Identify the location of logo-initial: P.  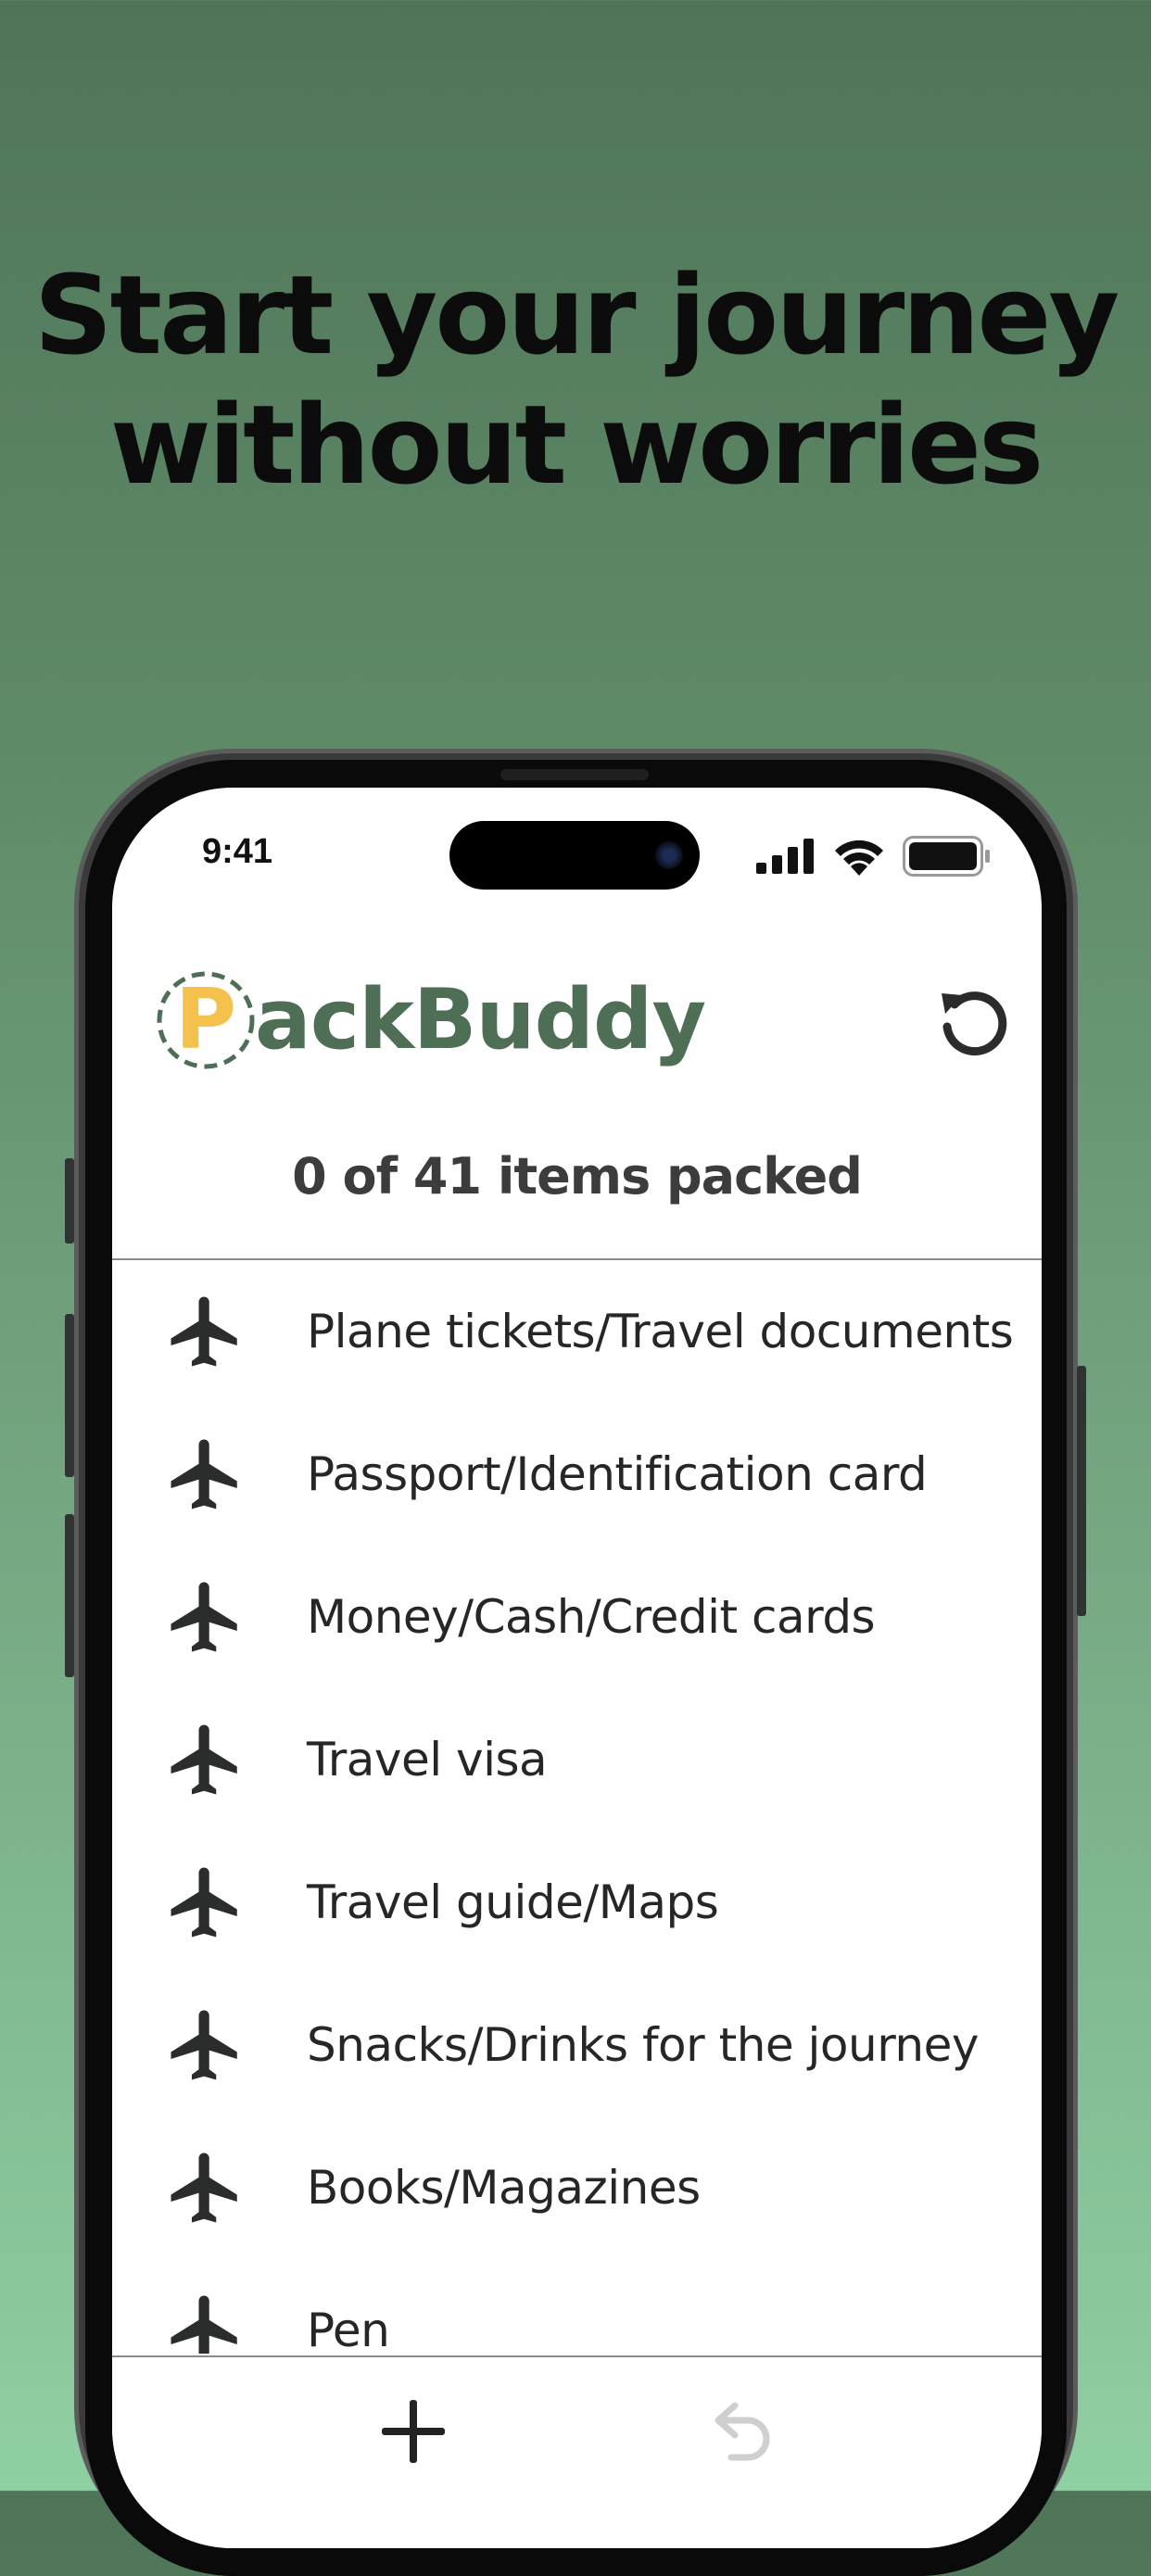
(205, 1020).